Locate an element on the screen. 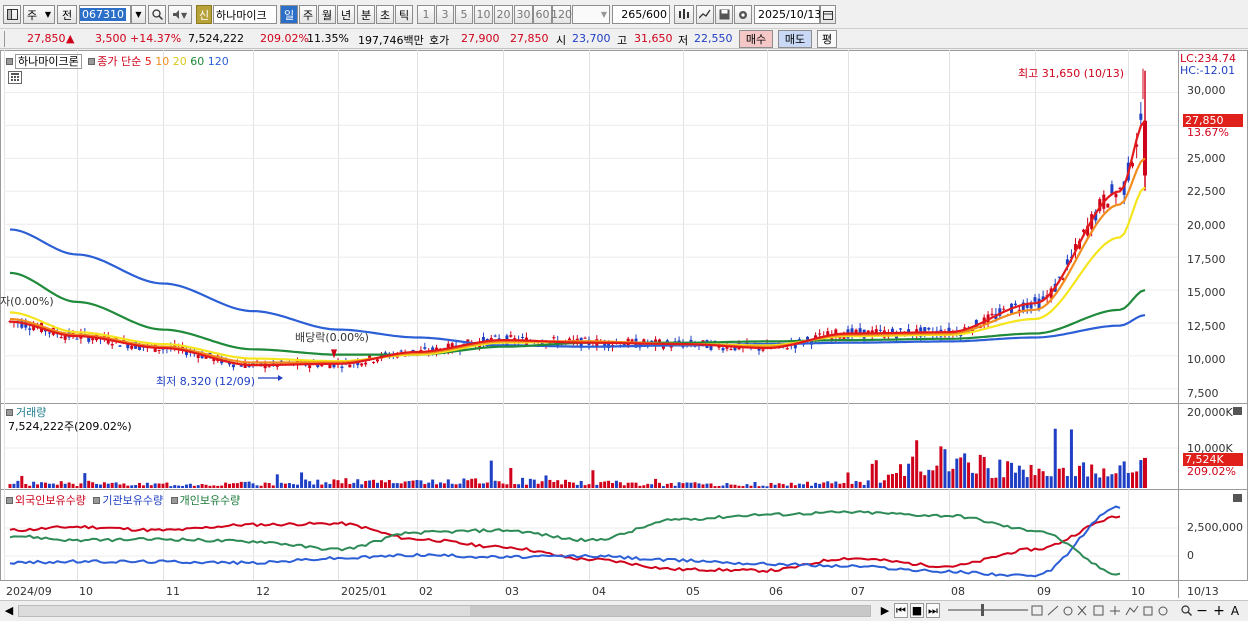  code-dropdown-button: ▼ is located at coordinates (138, 14).